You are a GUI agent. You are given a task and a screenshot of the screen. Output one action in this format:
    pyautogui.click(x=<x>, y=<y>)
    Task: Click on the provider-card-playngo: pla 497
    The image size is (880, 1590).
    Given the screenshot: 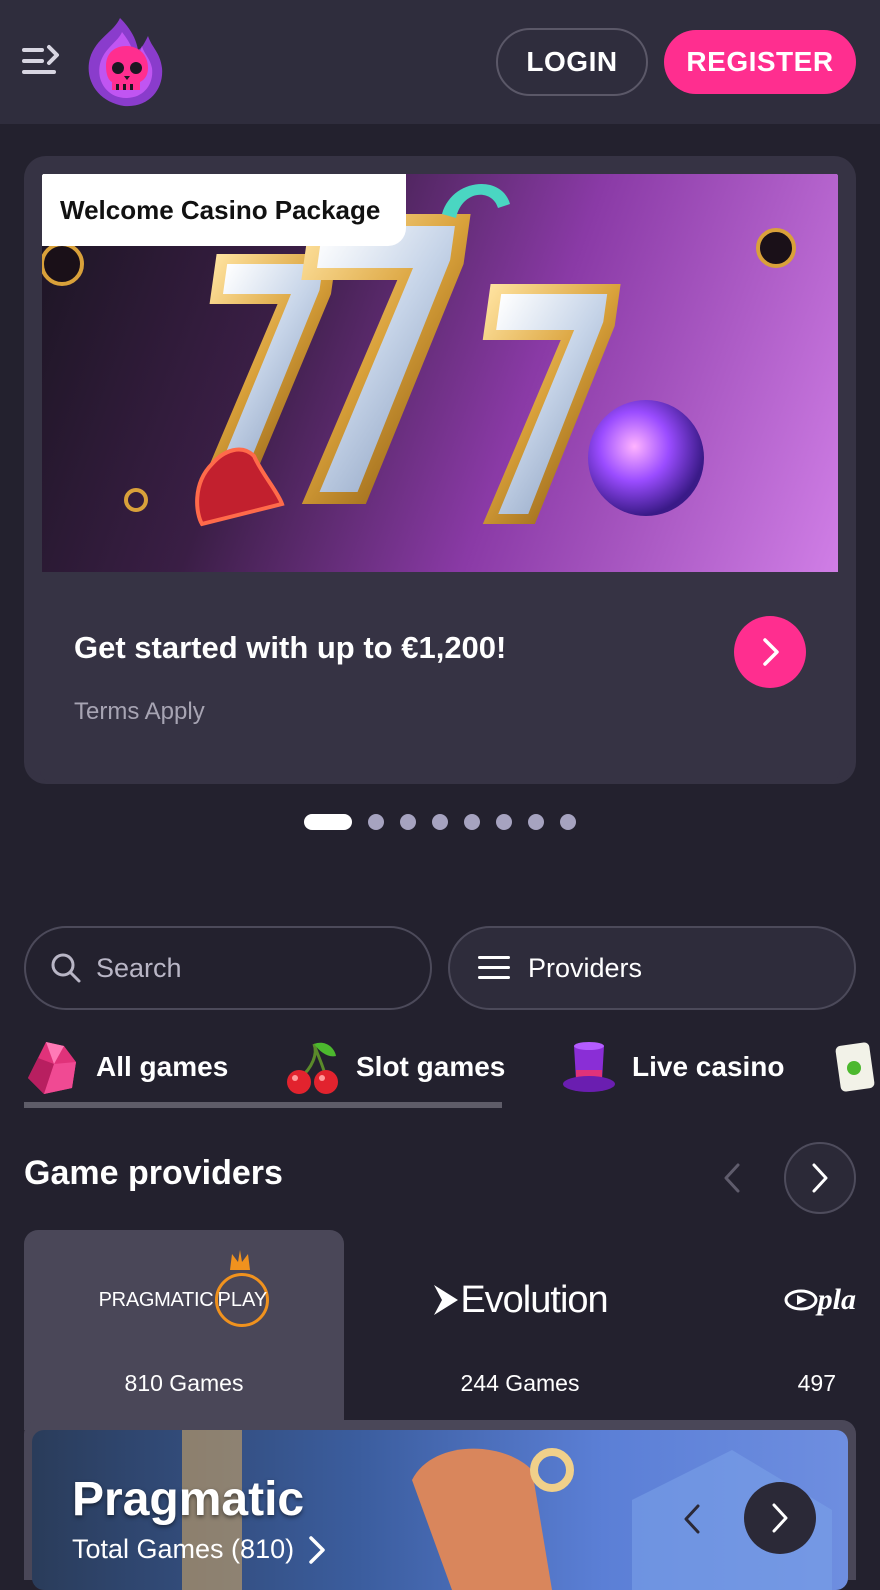 What is the action you would take?
    pyautogui.click(x=788, y=1330)
    